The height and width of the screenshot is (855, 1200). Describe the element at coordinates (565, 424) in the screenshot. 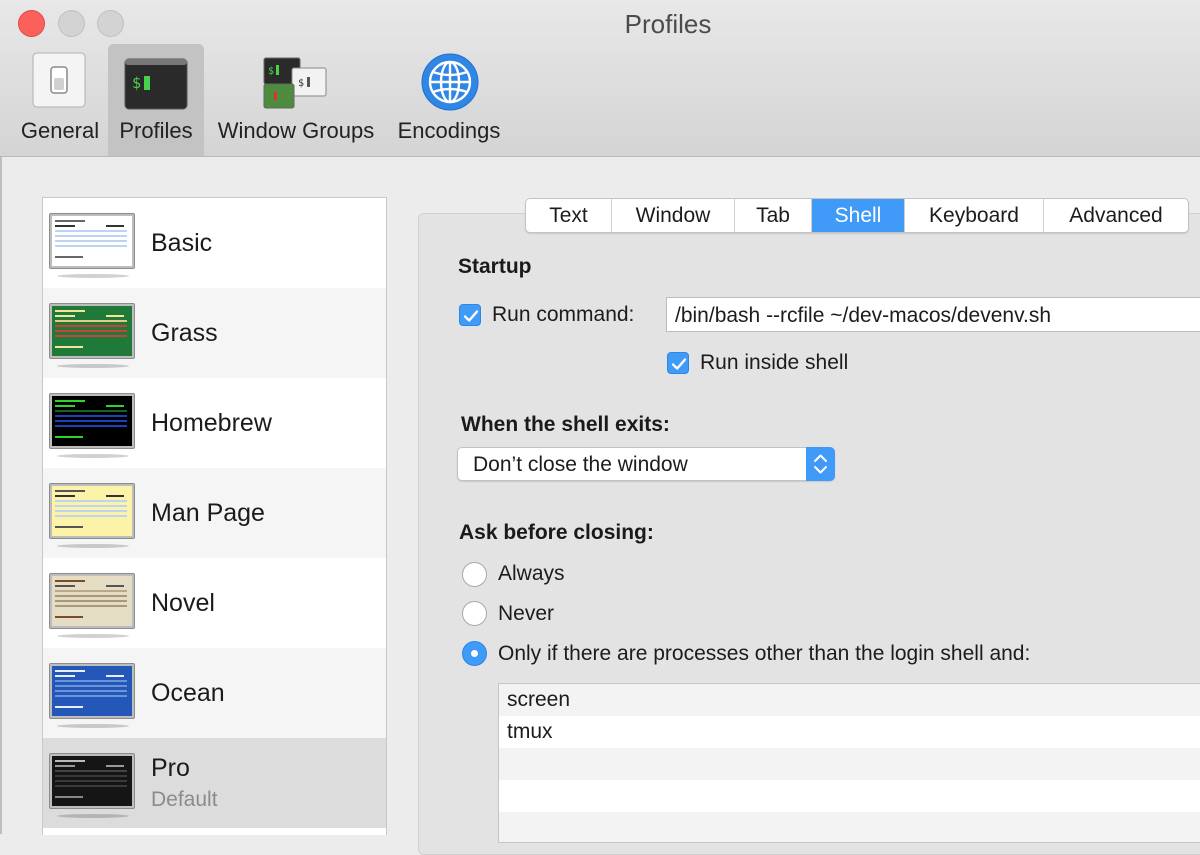

I see `shell-exit-heading: When the shell exits:` at that location.